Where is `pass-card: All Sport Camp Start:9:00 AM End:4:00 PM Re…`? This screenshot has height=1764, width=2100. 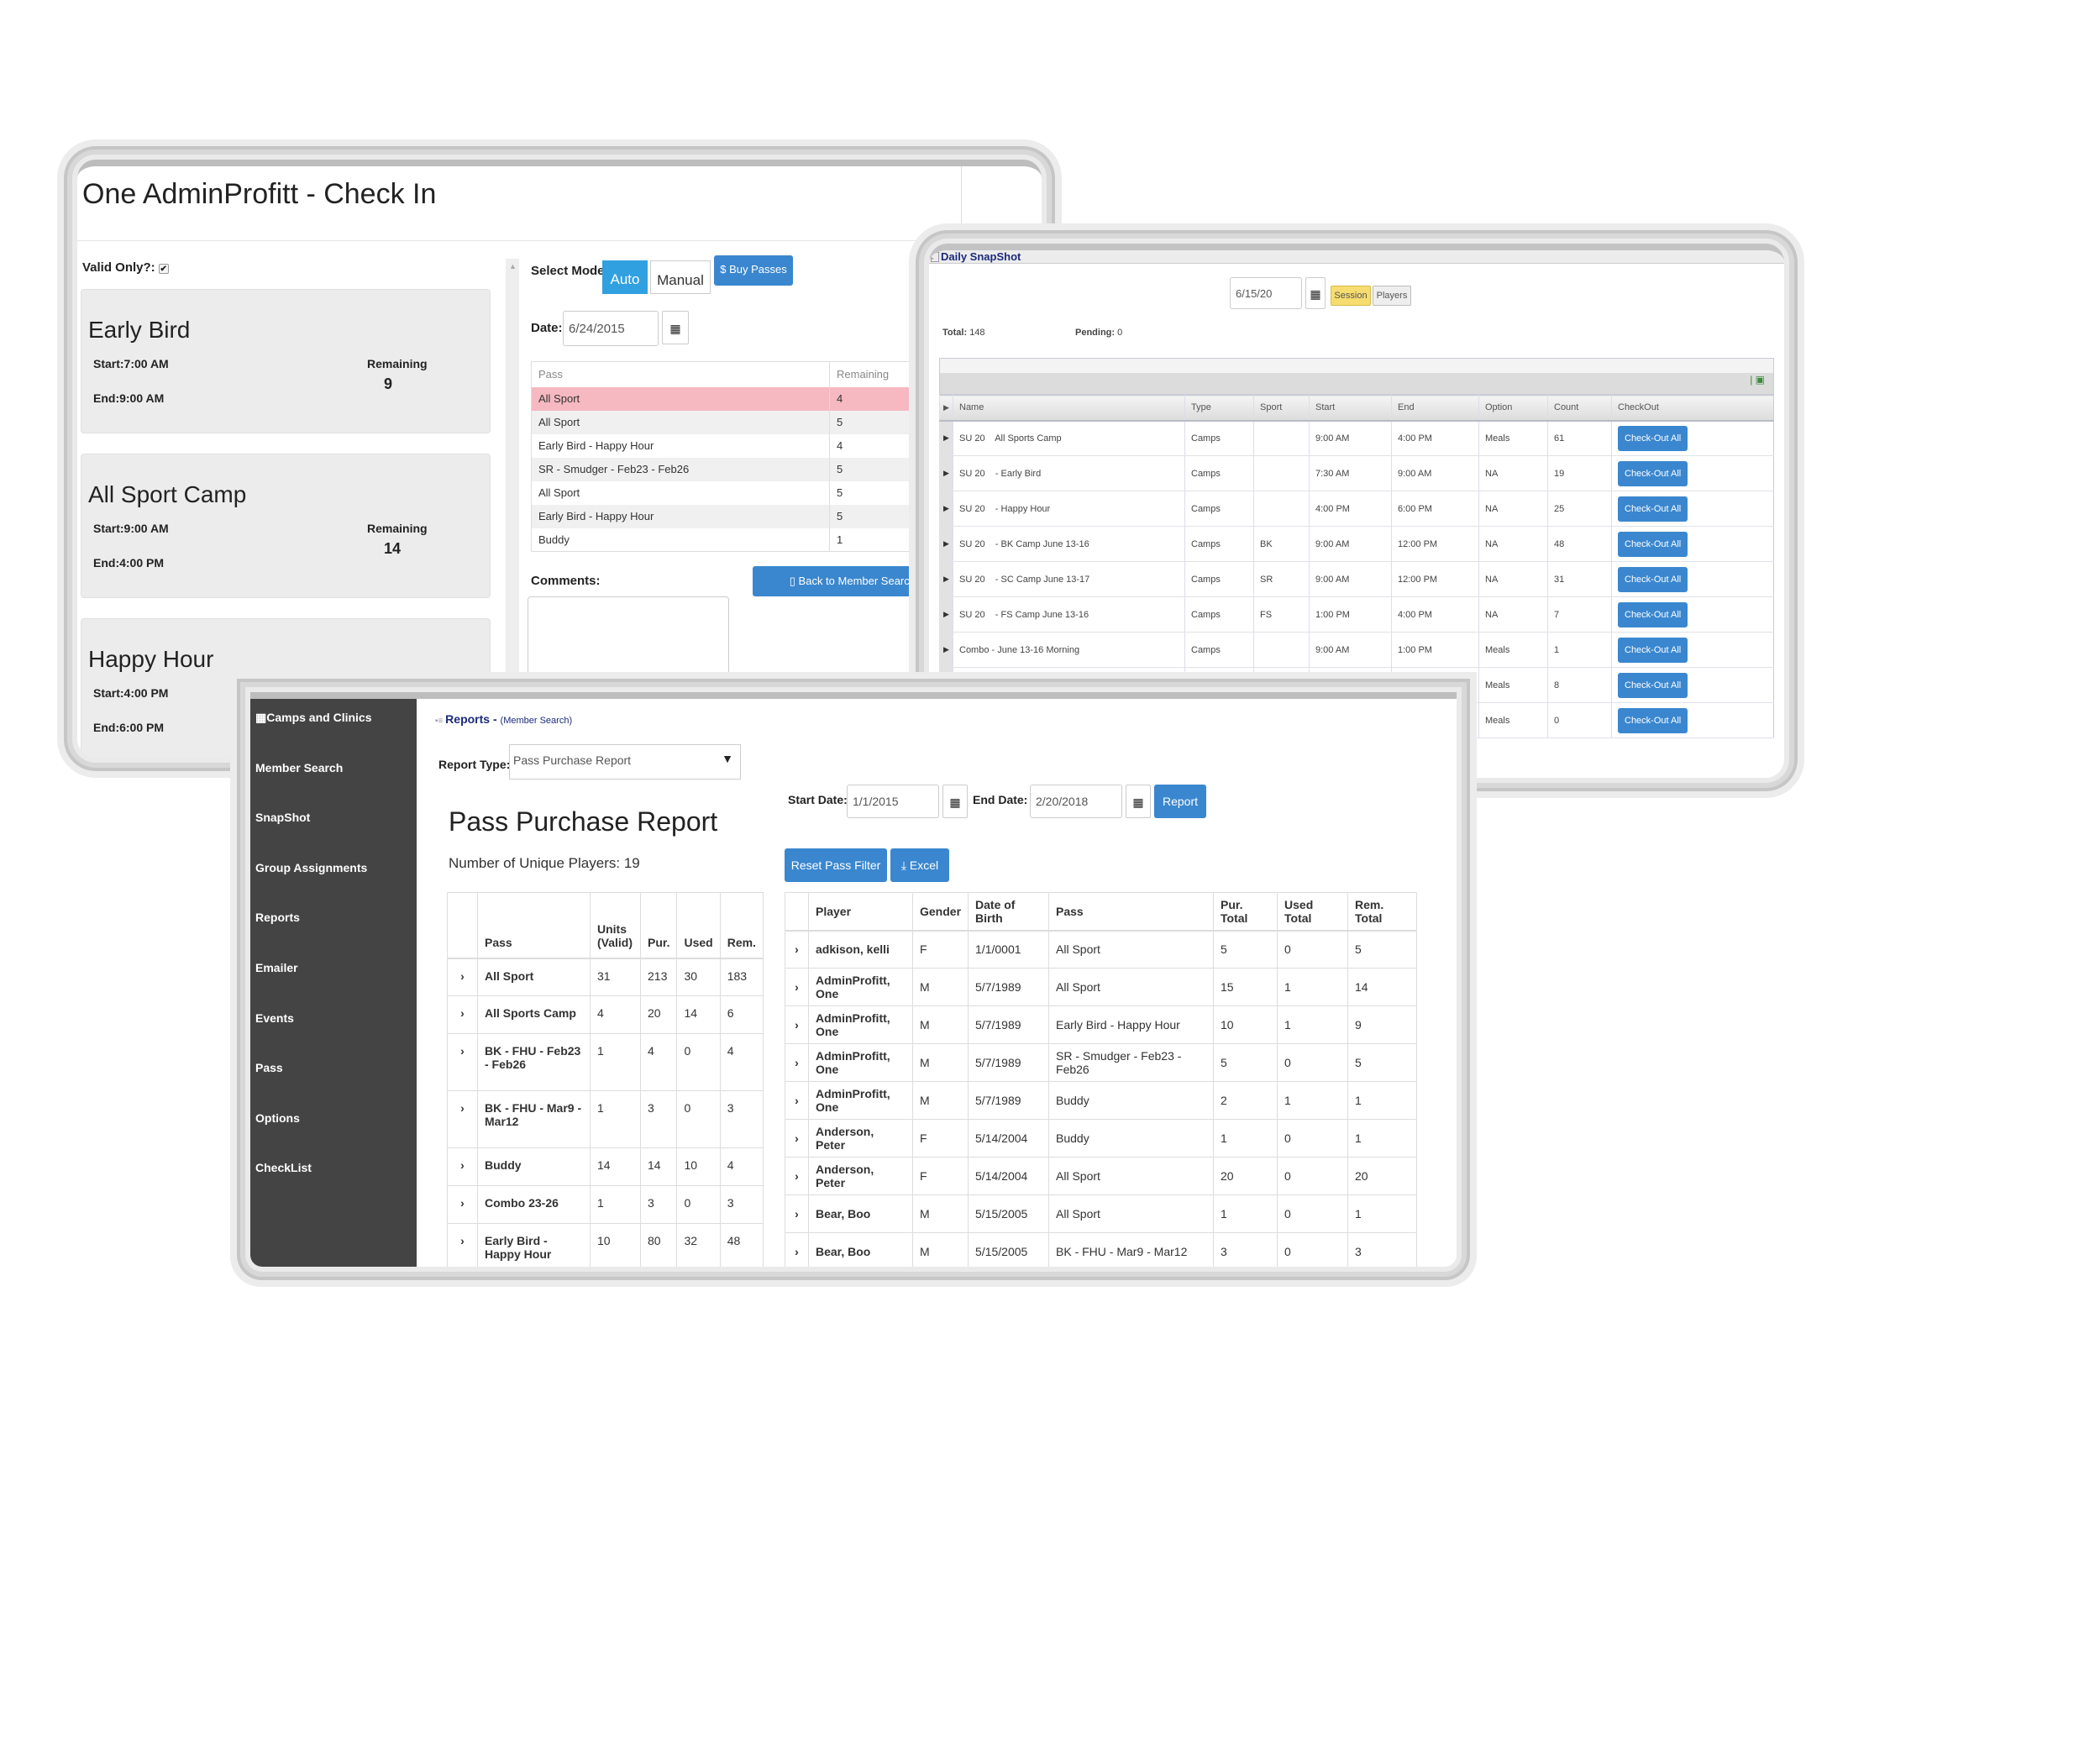 pass-card: All Sport Camp Start:9:00 AM End:4:00 PM Re… is located at coordinates (286, 526).